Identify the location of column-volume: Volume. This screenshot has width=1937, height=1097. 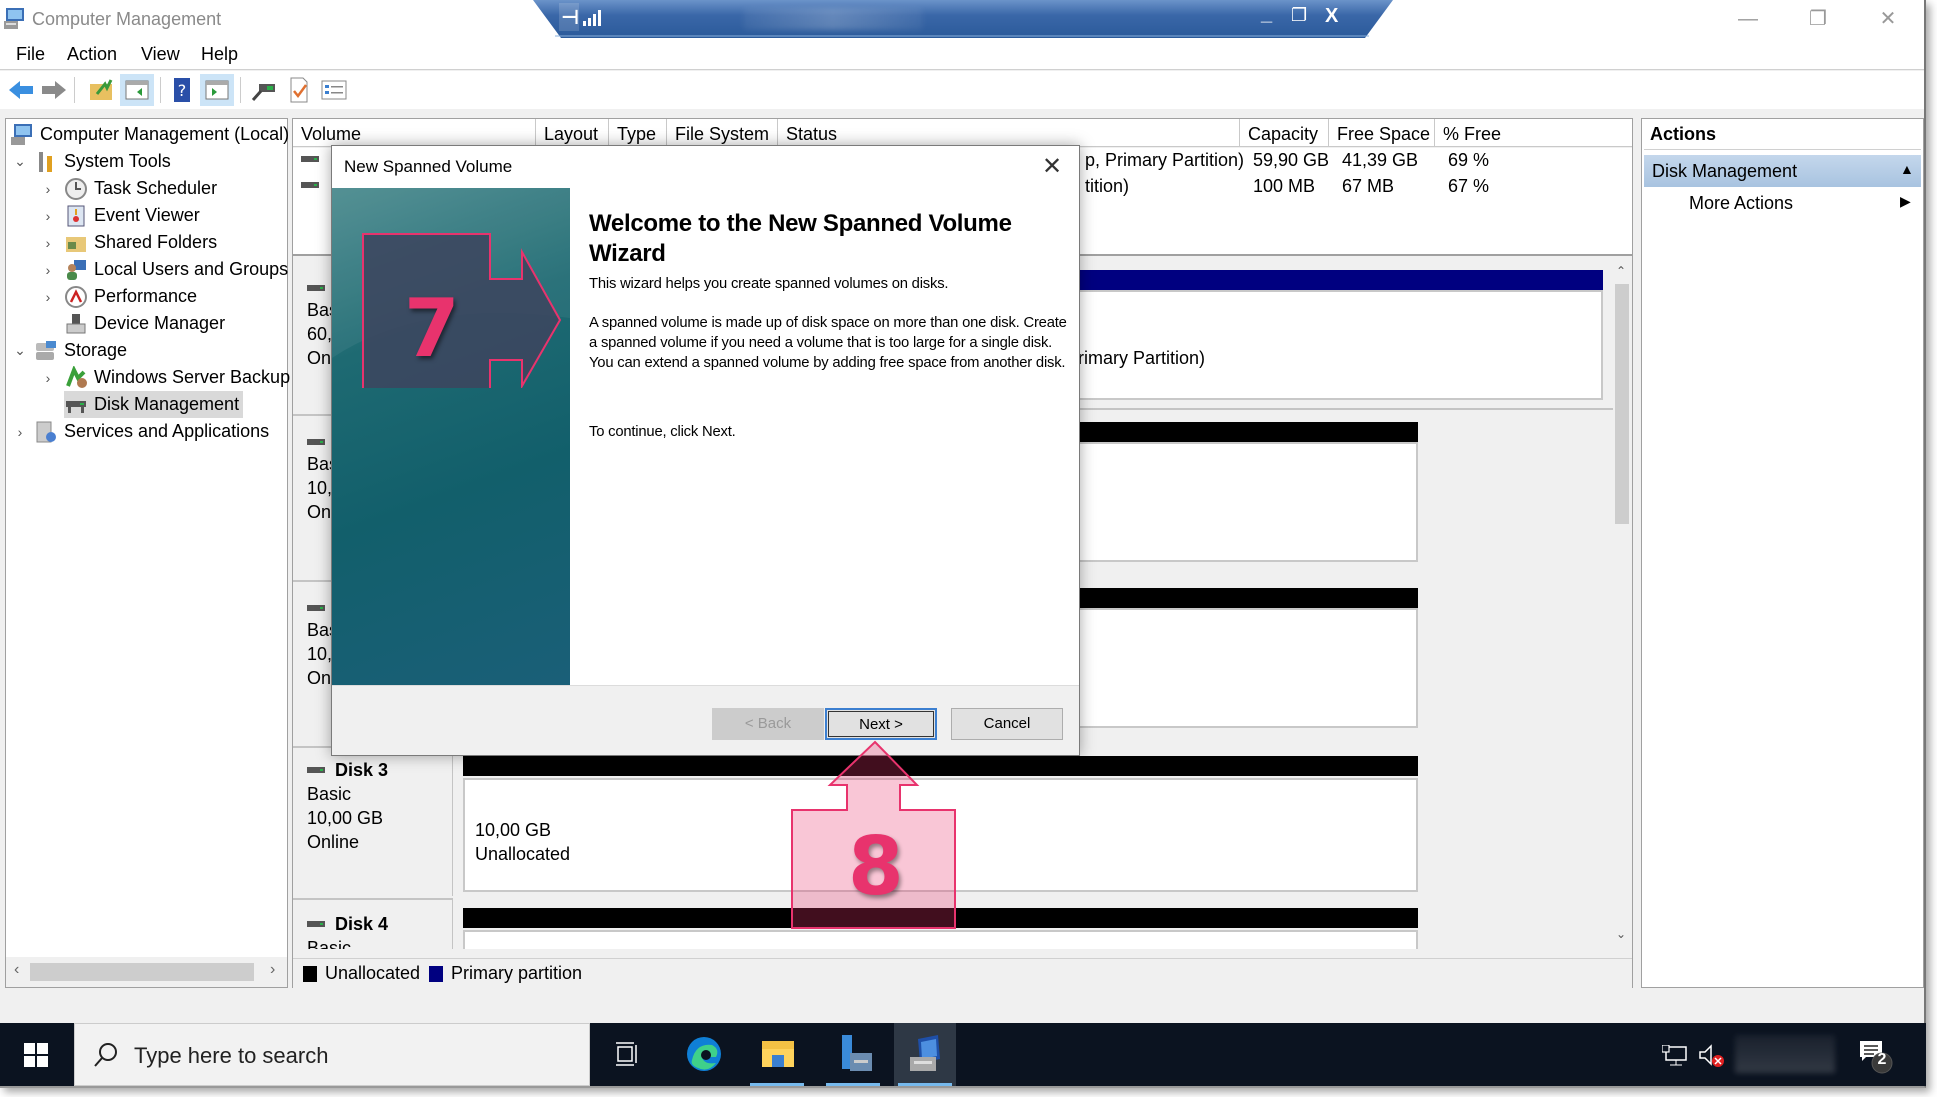
(414, 133).